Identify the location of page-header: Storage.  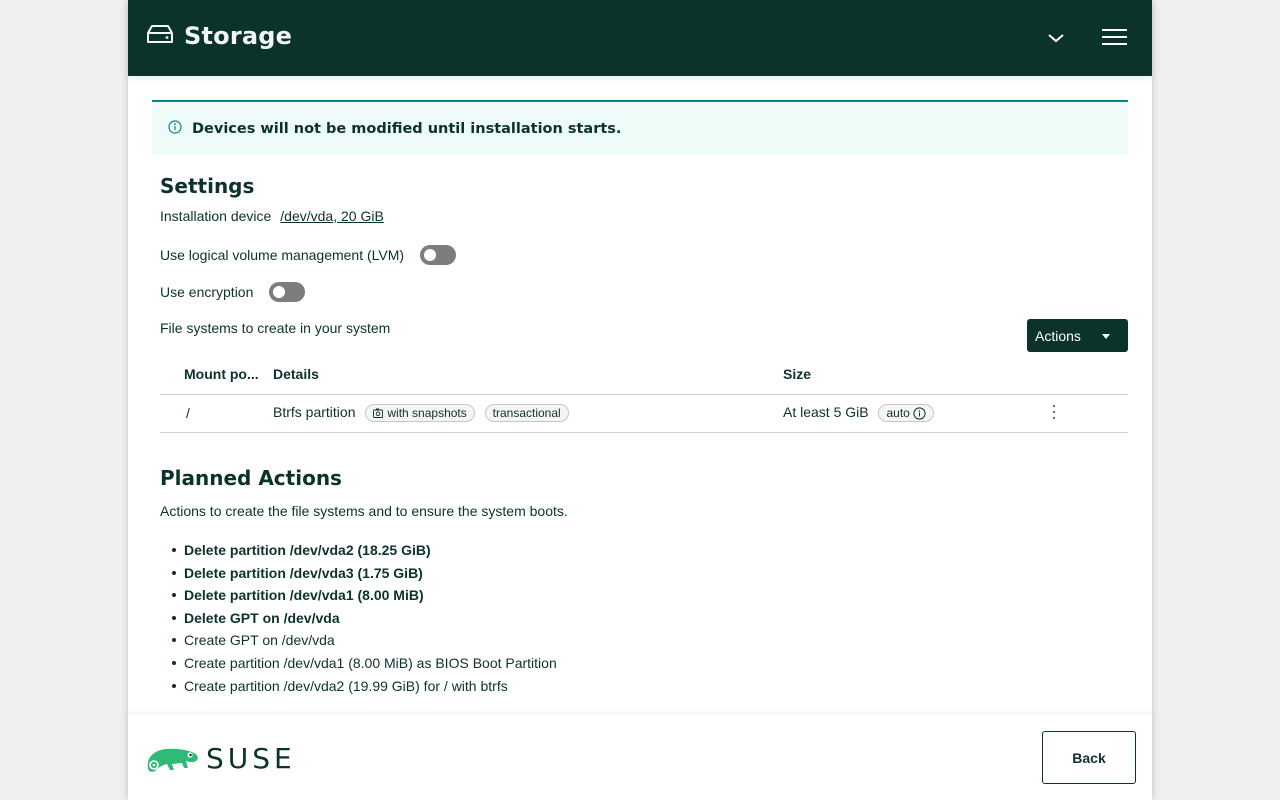
(640, 38).